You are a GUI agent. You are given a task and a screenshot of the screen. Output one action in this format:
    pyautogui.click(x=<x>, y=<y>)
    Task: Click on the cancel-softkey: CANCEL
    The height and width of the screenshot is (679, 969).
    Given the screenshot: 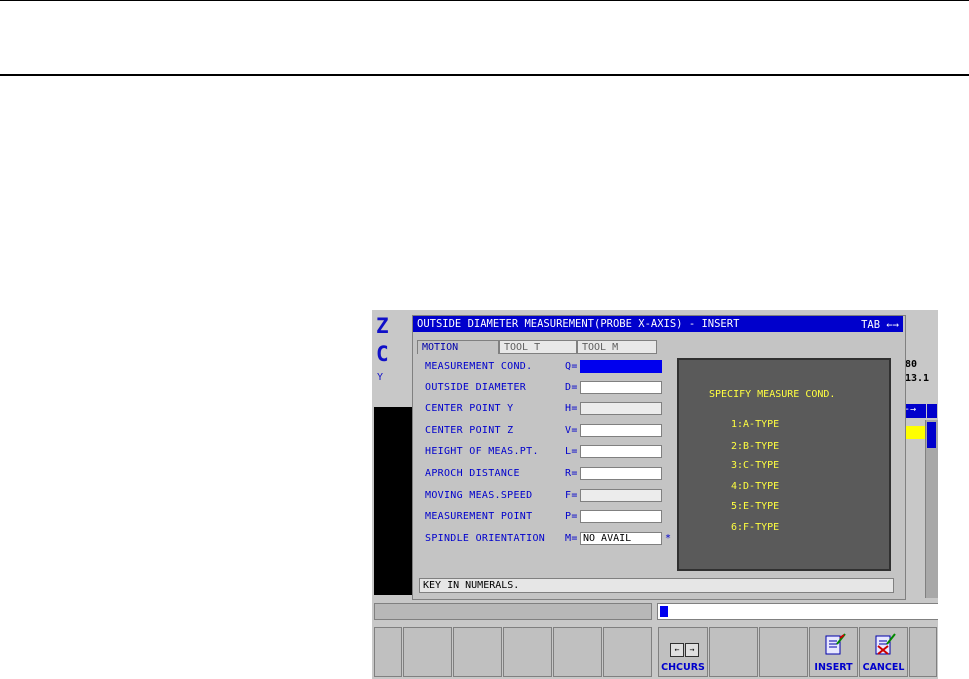 What is the action you would take?
    pyautogui.click(x=883, y=652)
    